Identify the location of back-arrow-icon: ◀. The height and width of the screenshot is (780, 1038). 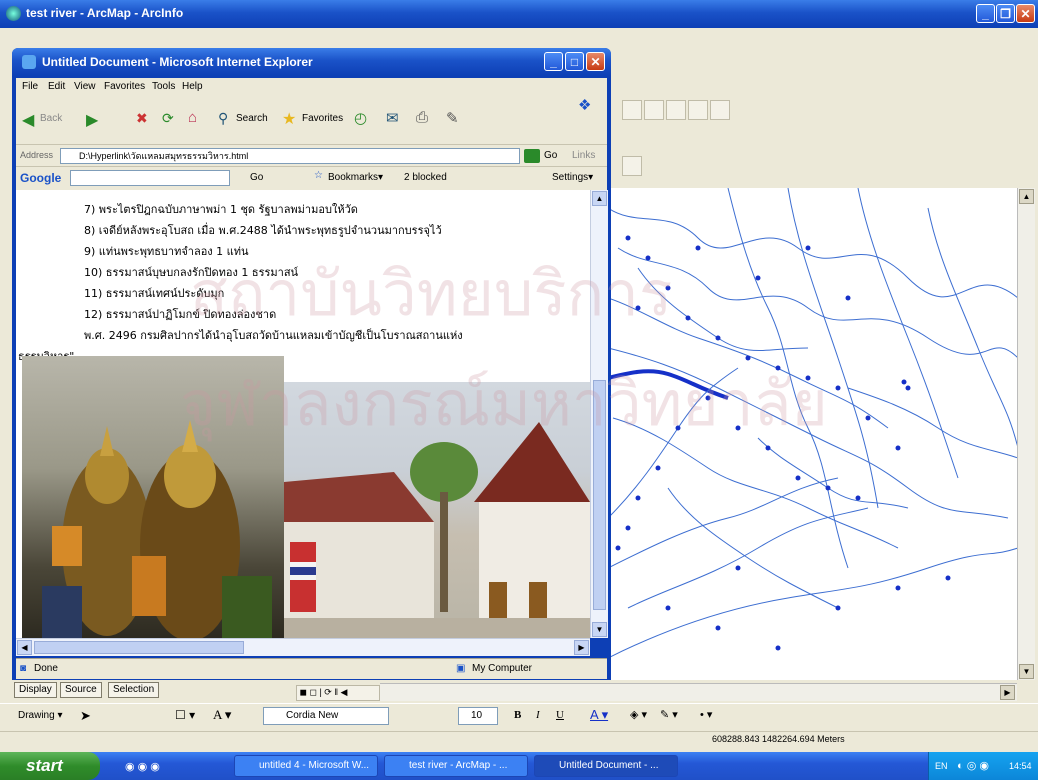
(28, 120).